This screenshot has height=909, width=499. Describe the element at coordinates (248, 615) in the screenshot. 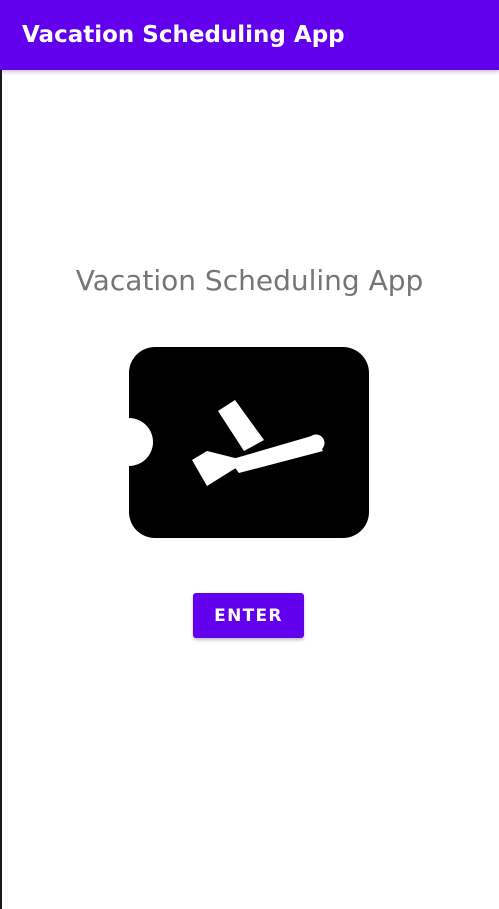

I see `enter-button: ENTER` at that location.